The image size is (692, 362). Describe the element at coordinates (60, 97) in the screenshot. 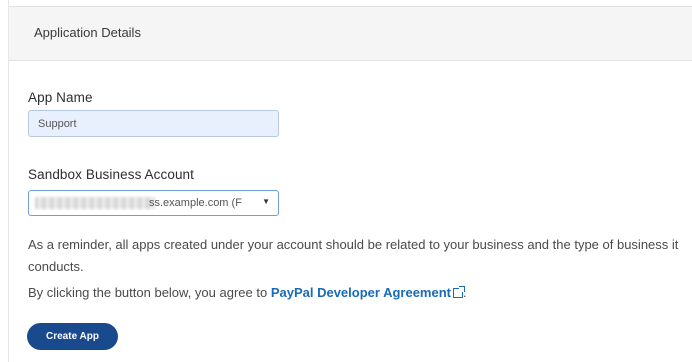

I see `app-name-label: App Name` at that location.